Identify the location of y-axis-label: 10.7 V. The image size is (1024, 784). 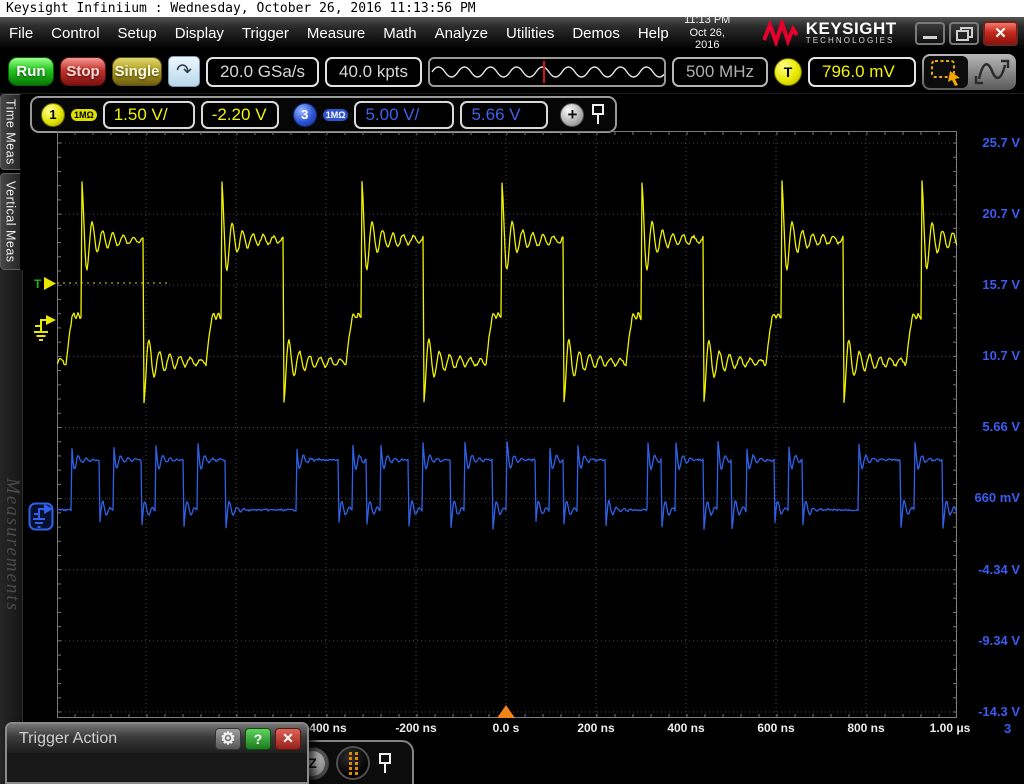
(1001, 355).